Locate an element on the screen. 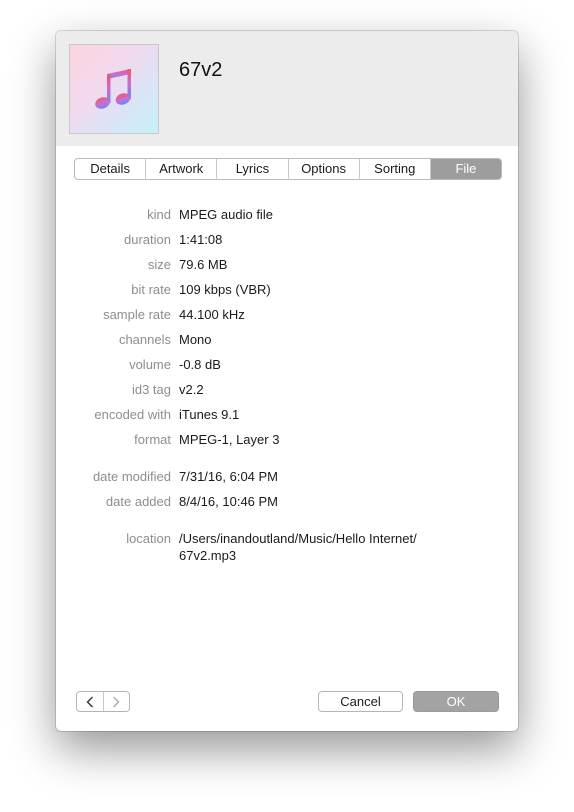 The width and height of the screenshot is (574, 812). track-navigation is located at coordinates (103, 701).